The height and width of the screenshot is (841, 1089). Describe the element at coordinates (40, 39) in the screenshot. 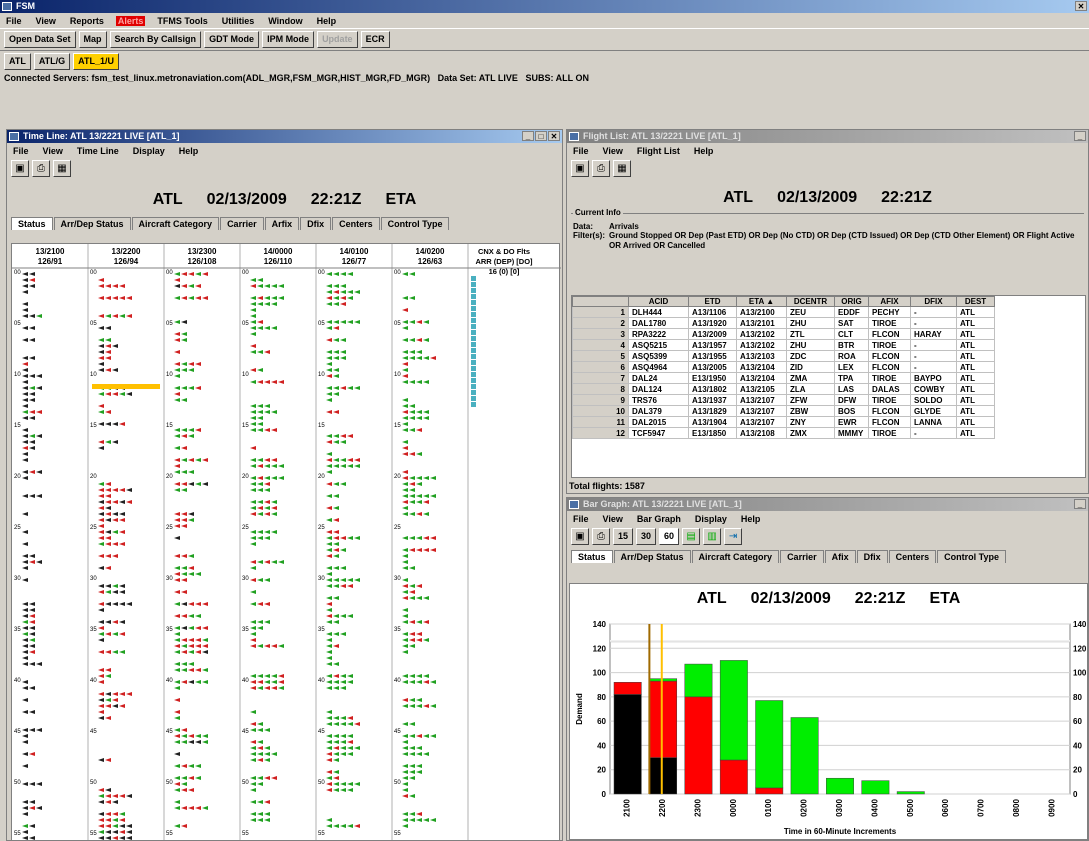

I see `open-data-set-button: Open Data Set` at that location.